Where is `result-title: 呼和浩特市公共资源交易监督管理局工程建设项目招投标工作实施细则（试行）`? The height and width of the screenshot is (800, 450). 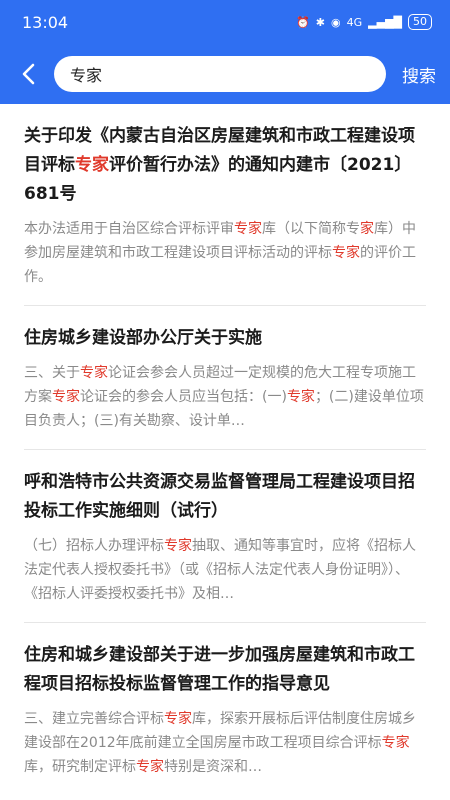
result-title: 呼和浩特市公共资源交易监督管理局工程建设项目招投标工作实施细则（试行） is located at coordinates (225, 497).